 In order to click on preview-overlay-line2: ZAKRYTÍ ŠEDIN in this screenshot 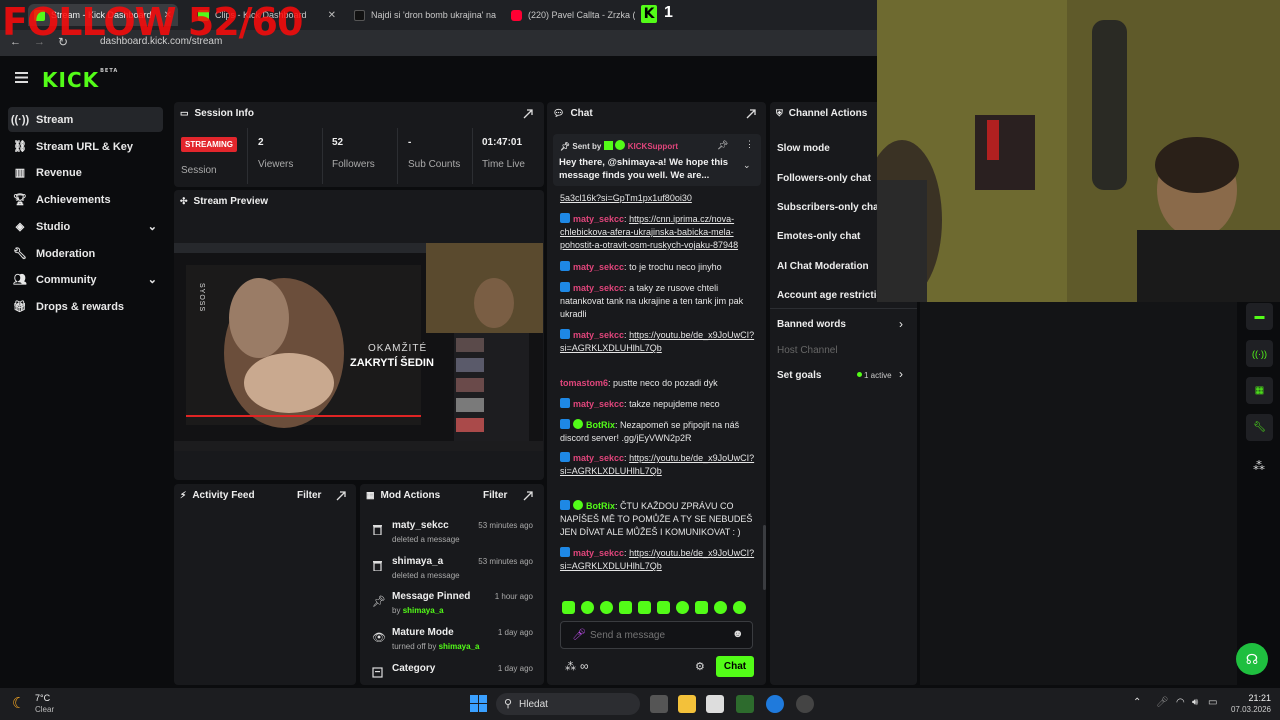, I will do `click(392, 363)`.